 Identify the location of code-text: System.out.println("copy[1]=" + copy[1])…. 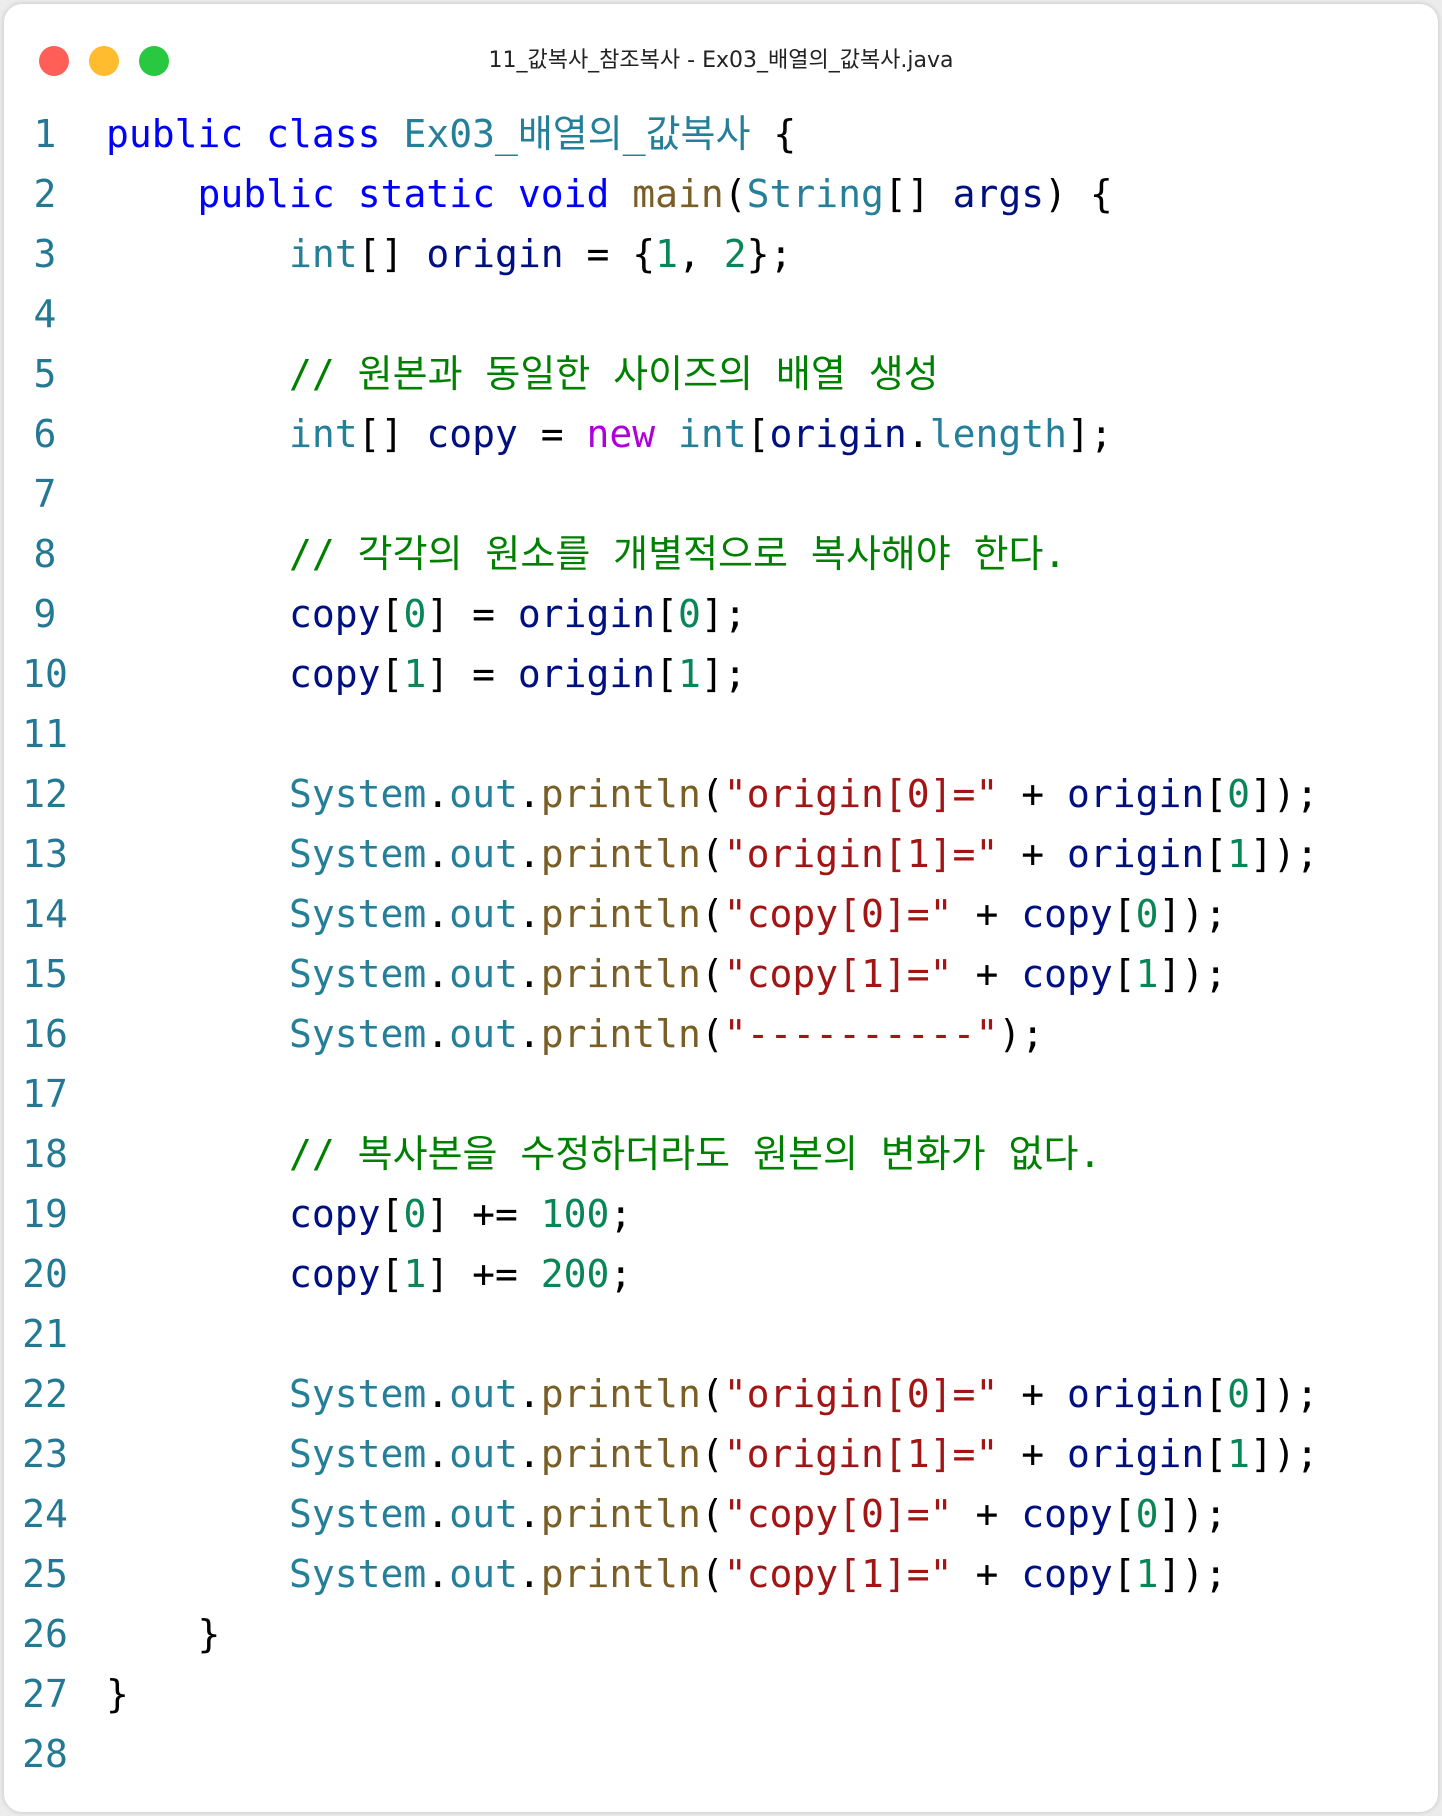
(666, 1574).